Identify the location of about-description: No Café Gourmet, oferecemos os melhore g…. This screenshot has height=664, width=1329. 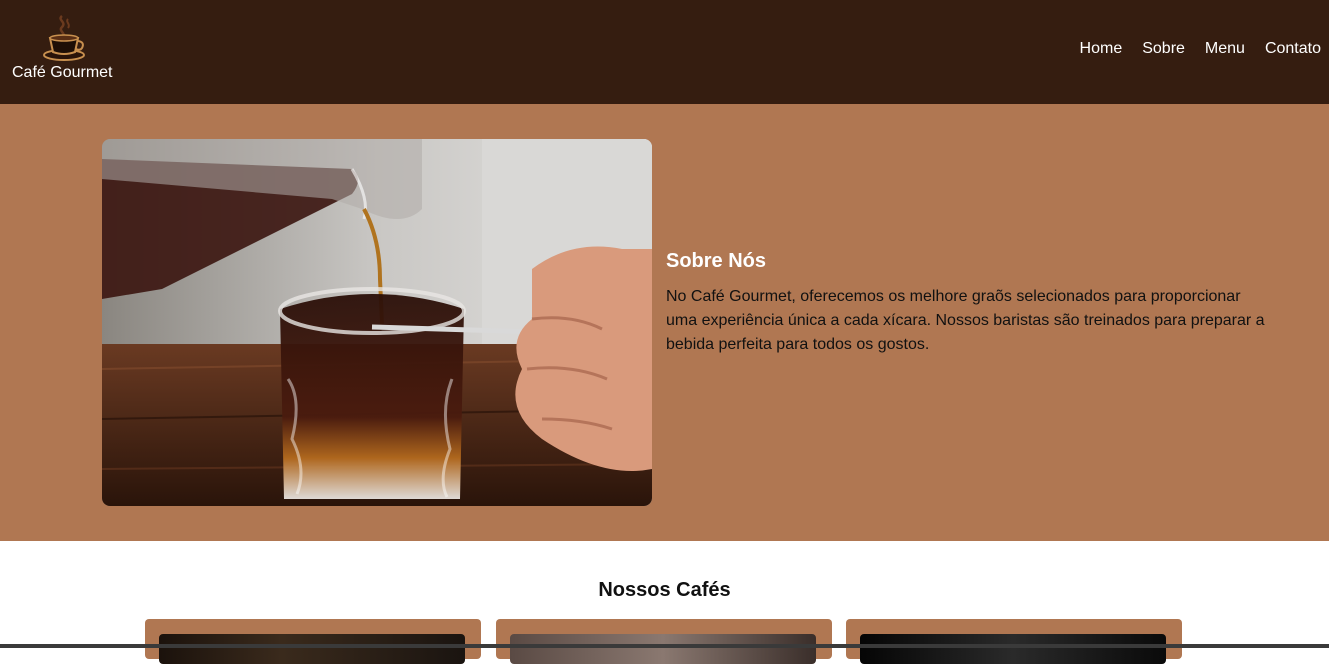
(965, 320).